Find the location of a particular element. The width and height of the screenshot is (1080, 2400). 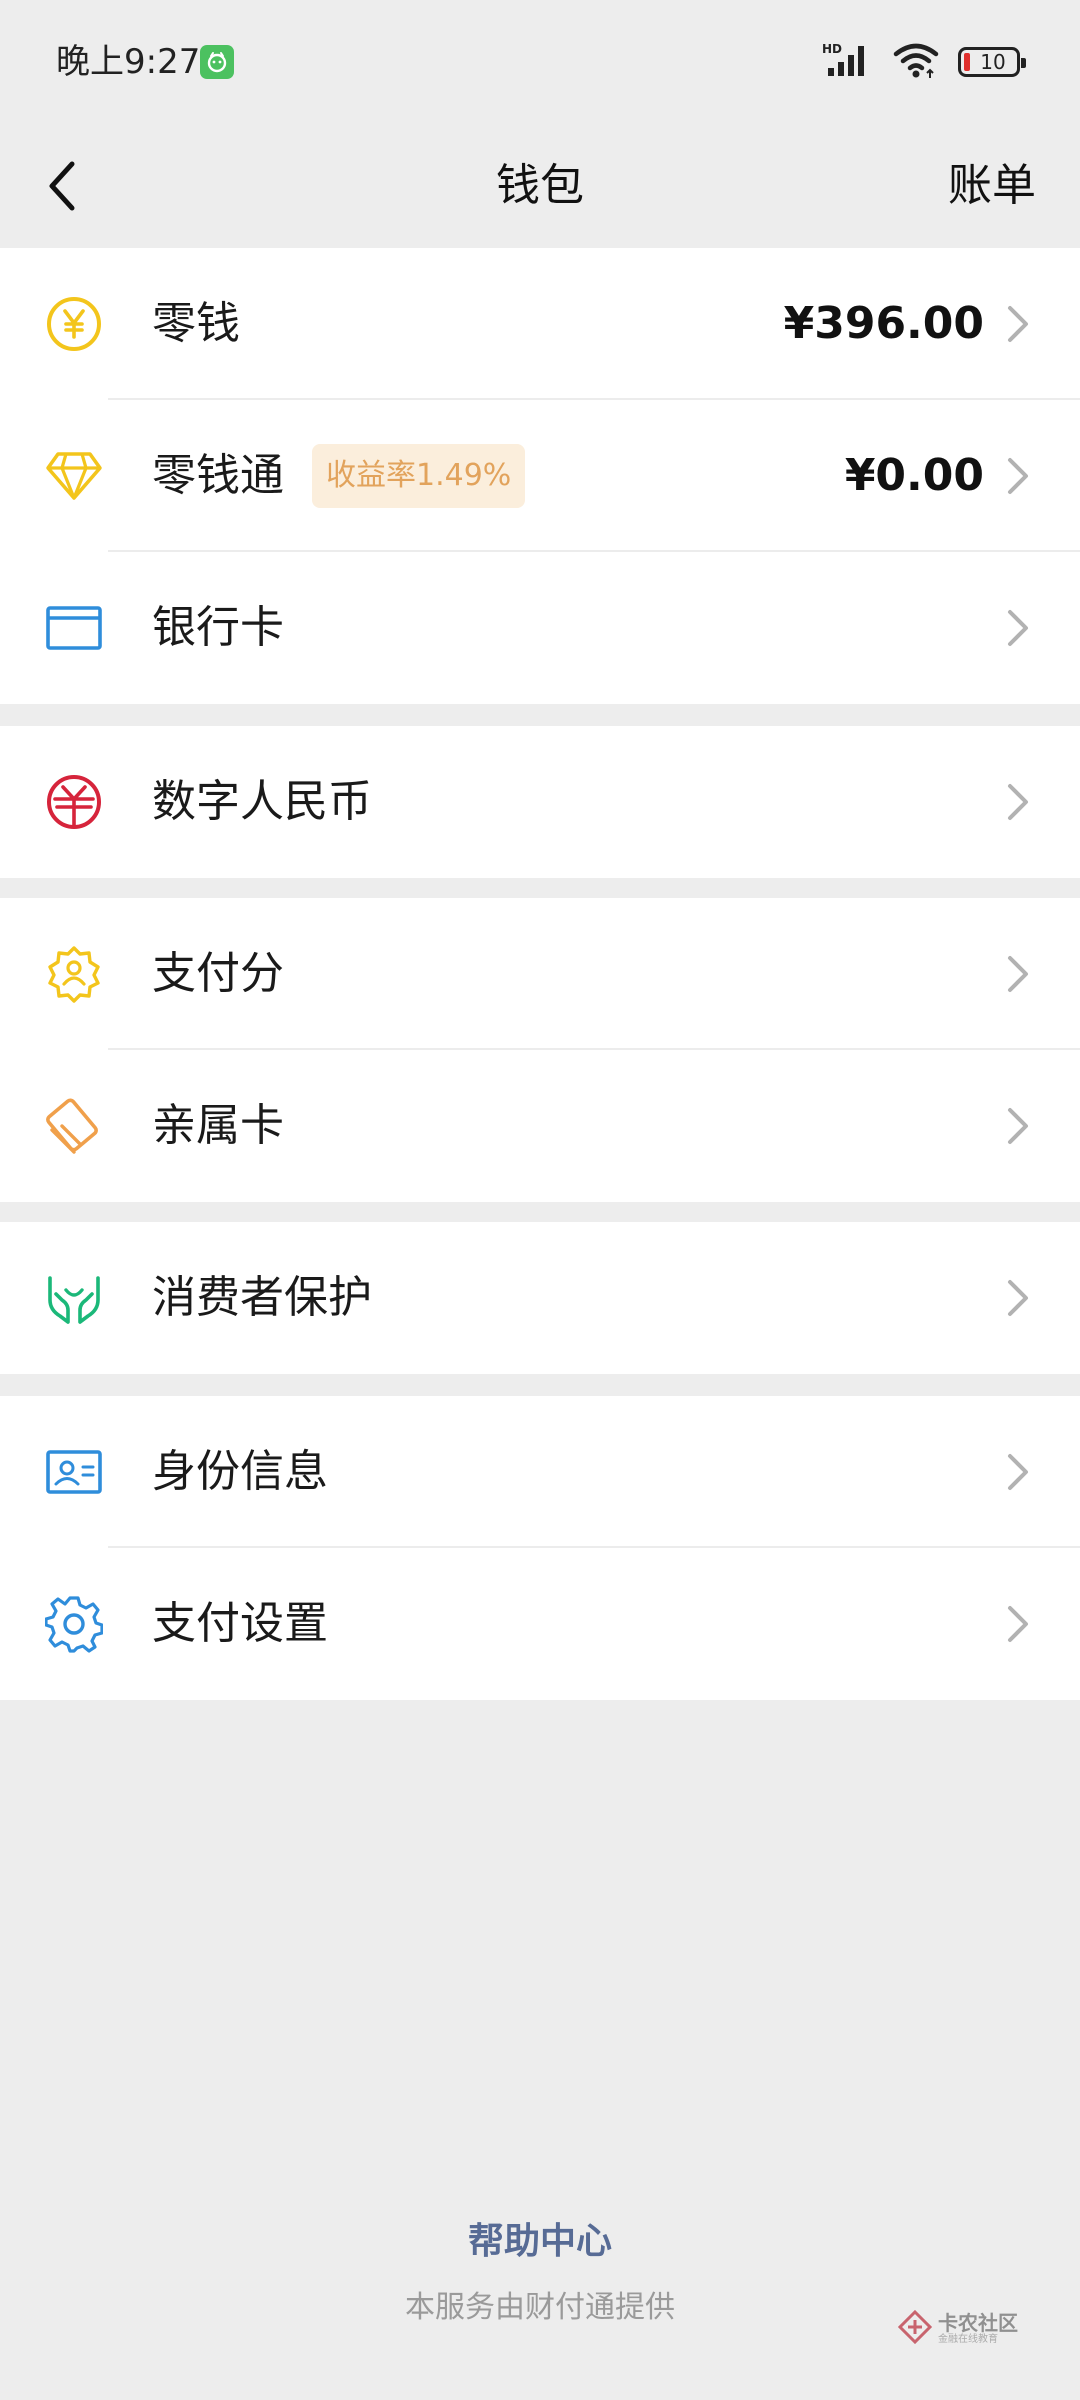

row-label: 支付设置 is located at coordinates (240, 1623).